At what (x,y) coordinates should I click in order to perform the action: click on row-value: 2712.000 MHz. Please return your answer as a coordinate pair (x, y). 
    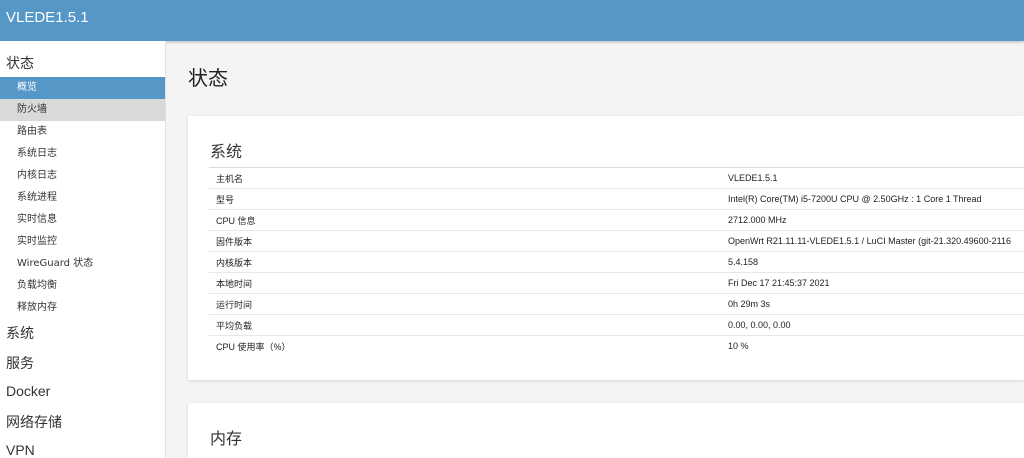
    Looking at the image, I should click on (872, 220).